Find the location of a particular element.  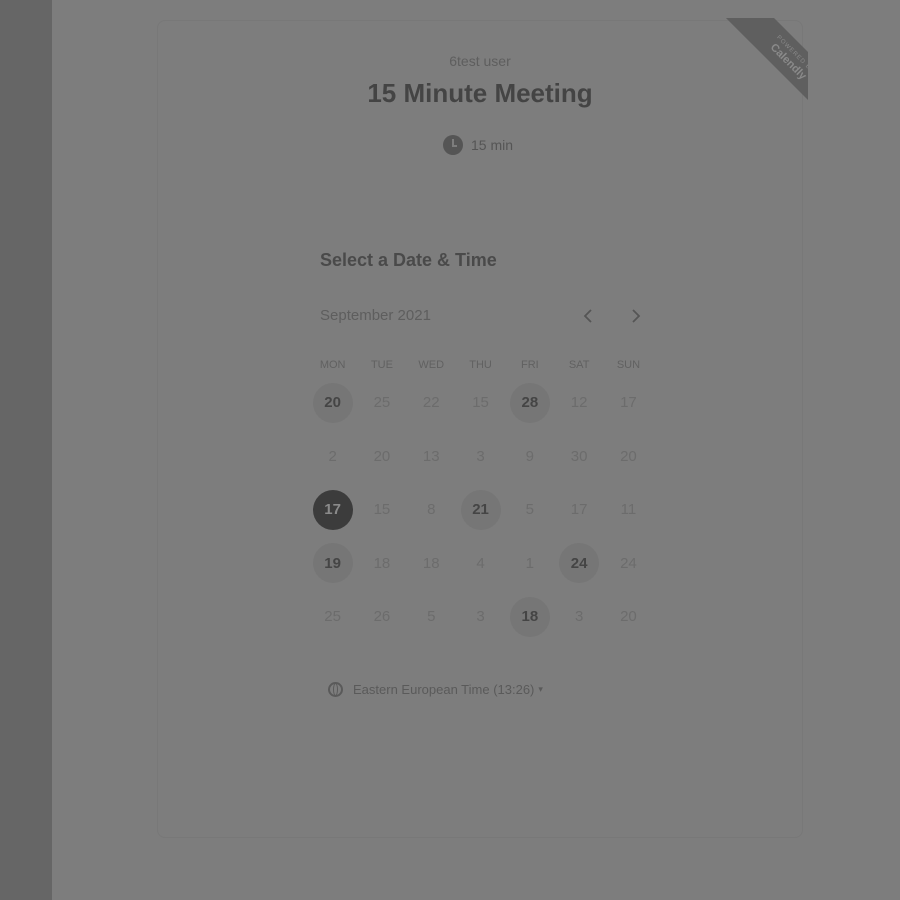

calendar-day-label: 9 is located at coordinates (529, 456).